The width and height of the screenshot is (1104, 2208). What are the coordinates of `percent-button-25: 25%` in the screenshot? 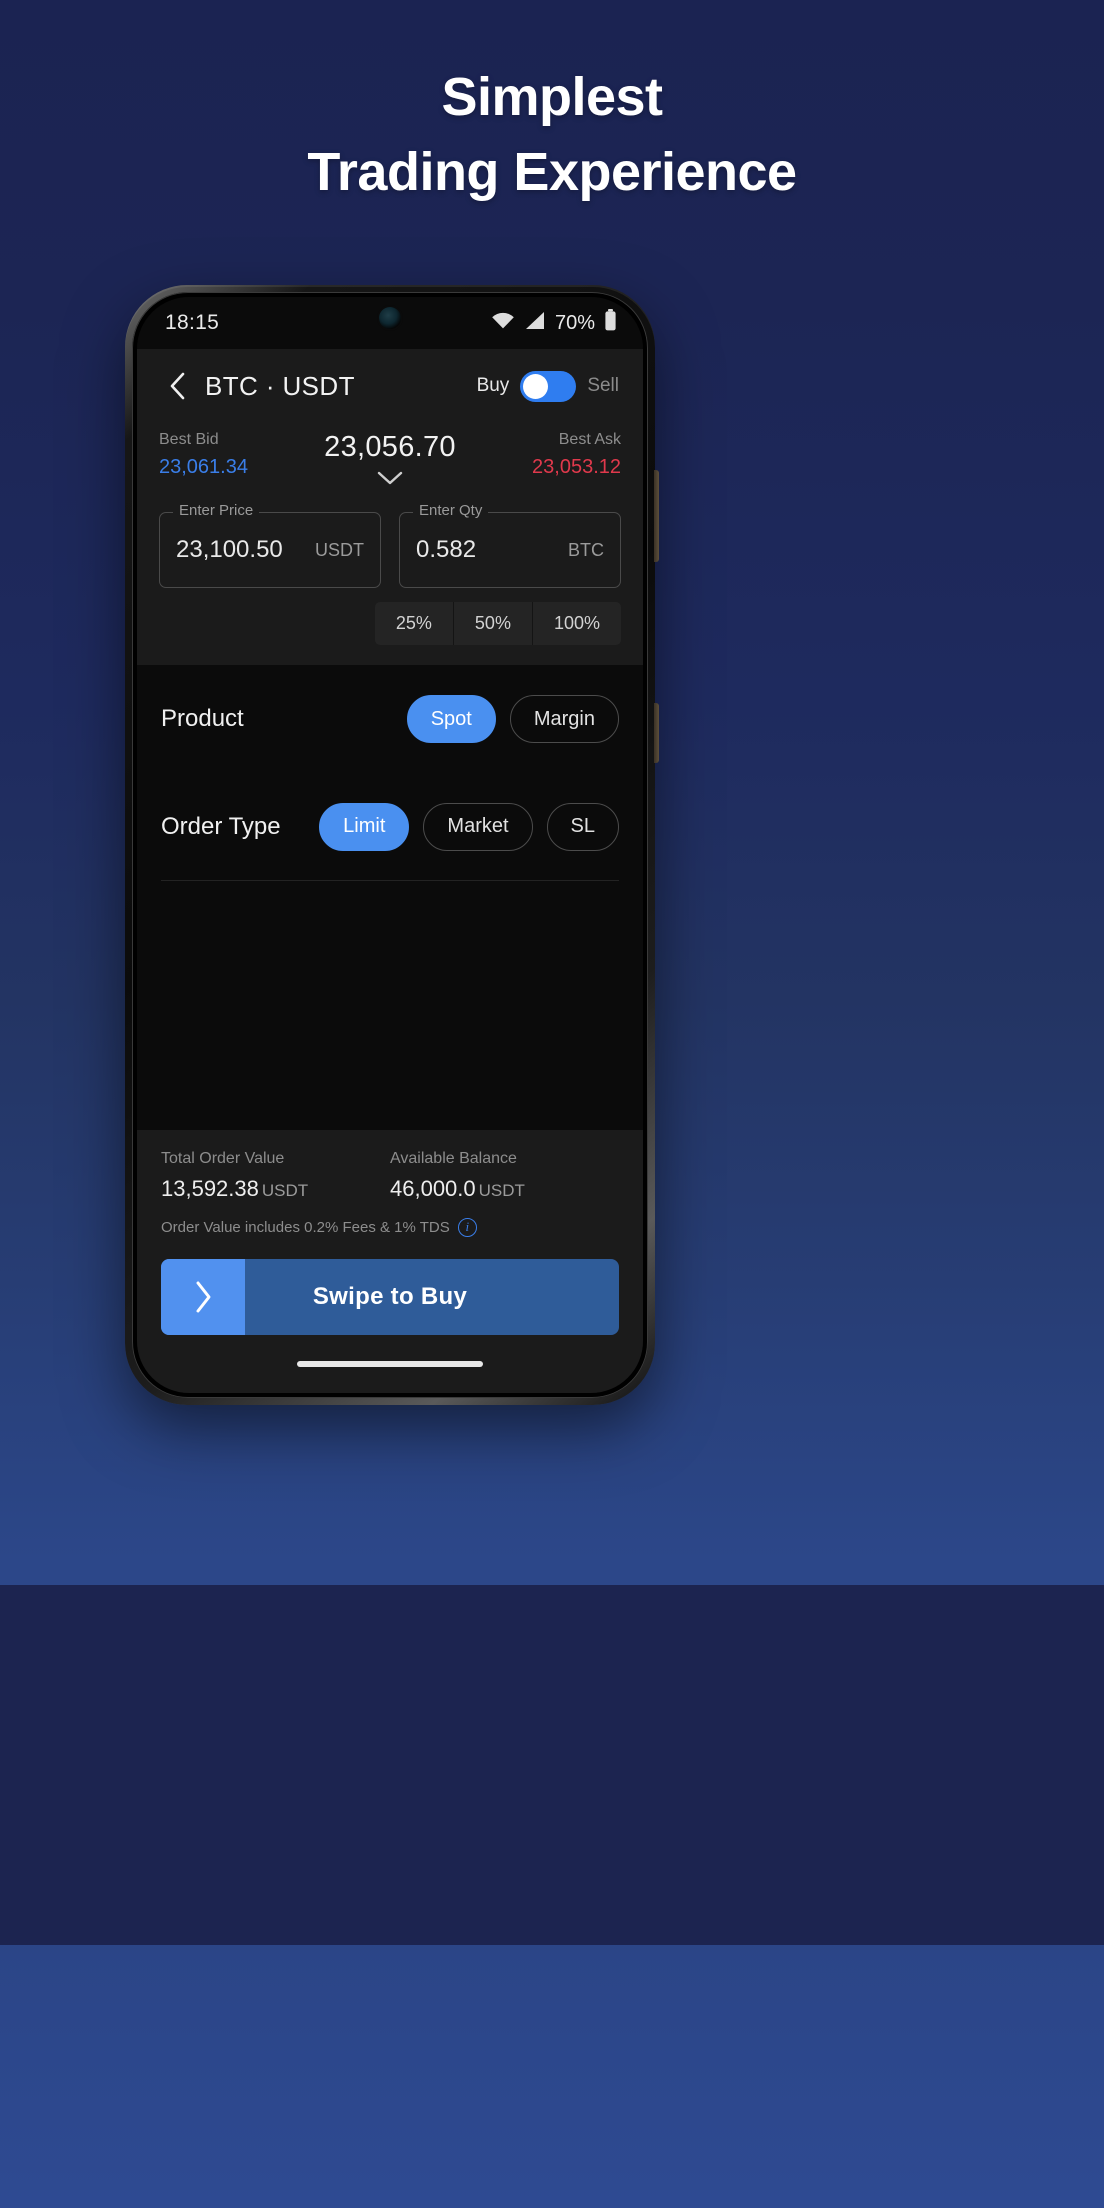 It's located at (414, 623).